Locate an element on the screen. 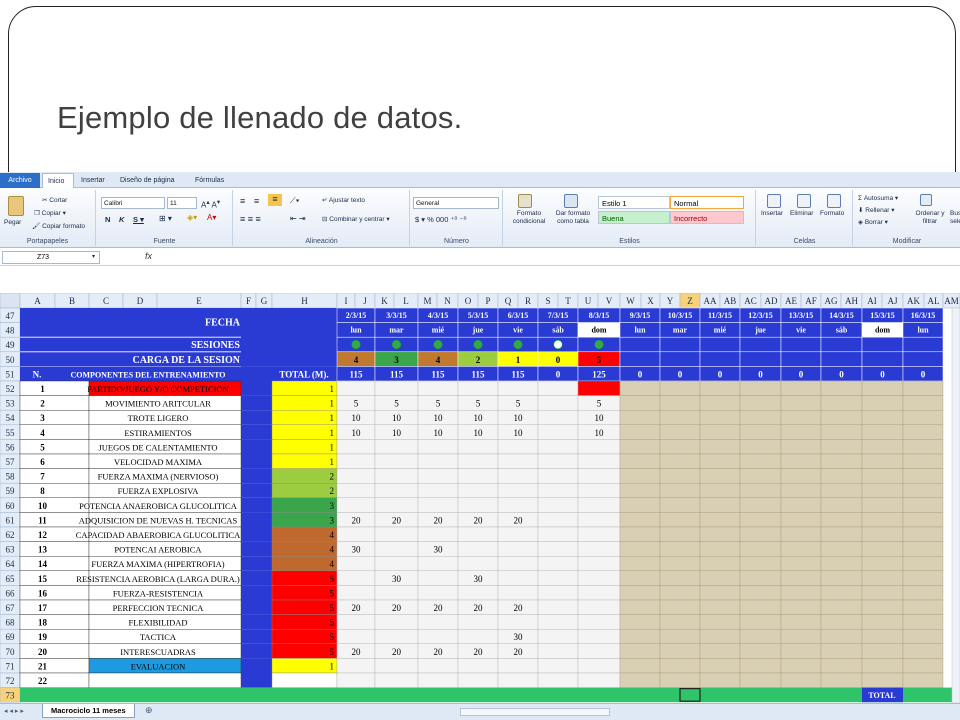 The image size is (960, 720). select-all-corner is located at coordinates (10, 301).